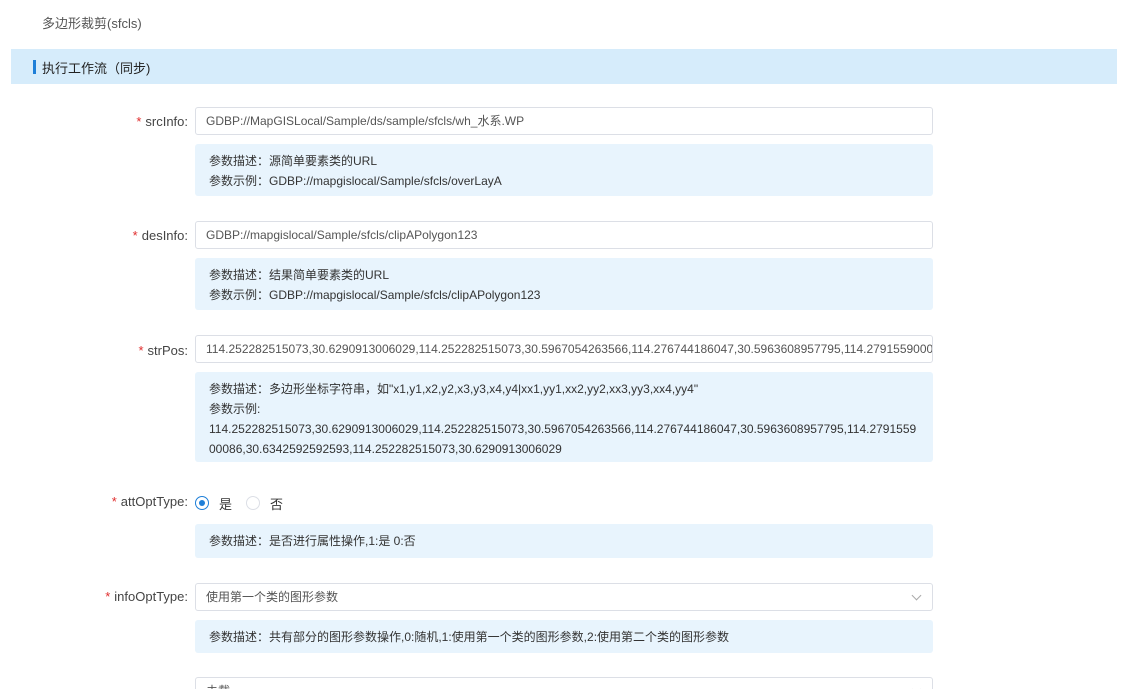  What do you see at coordinates (96, 68) in the screenshot?
I see `section-title: 执行工作流（同步)` at bounding box center [96, 68].